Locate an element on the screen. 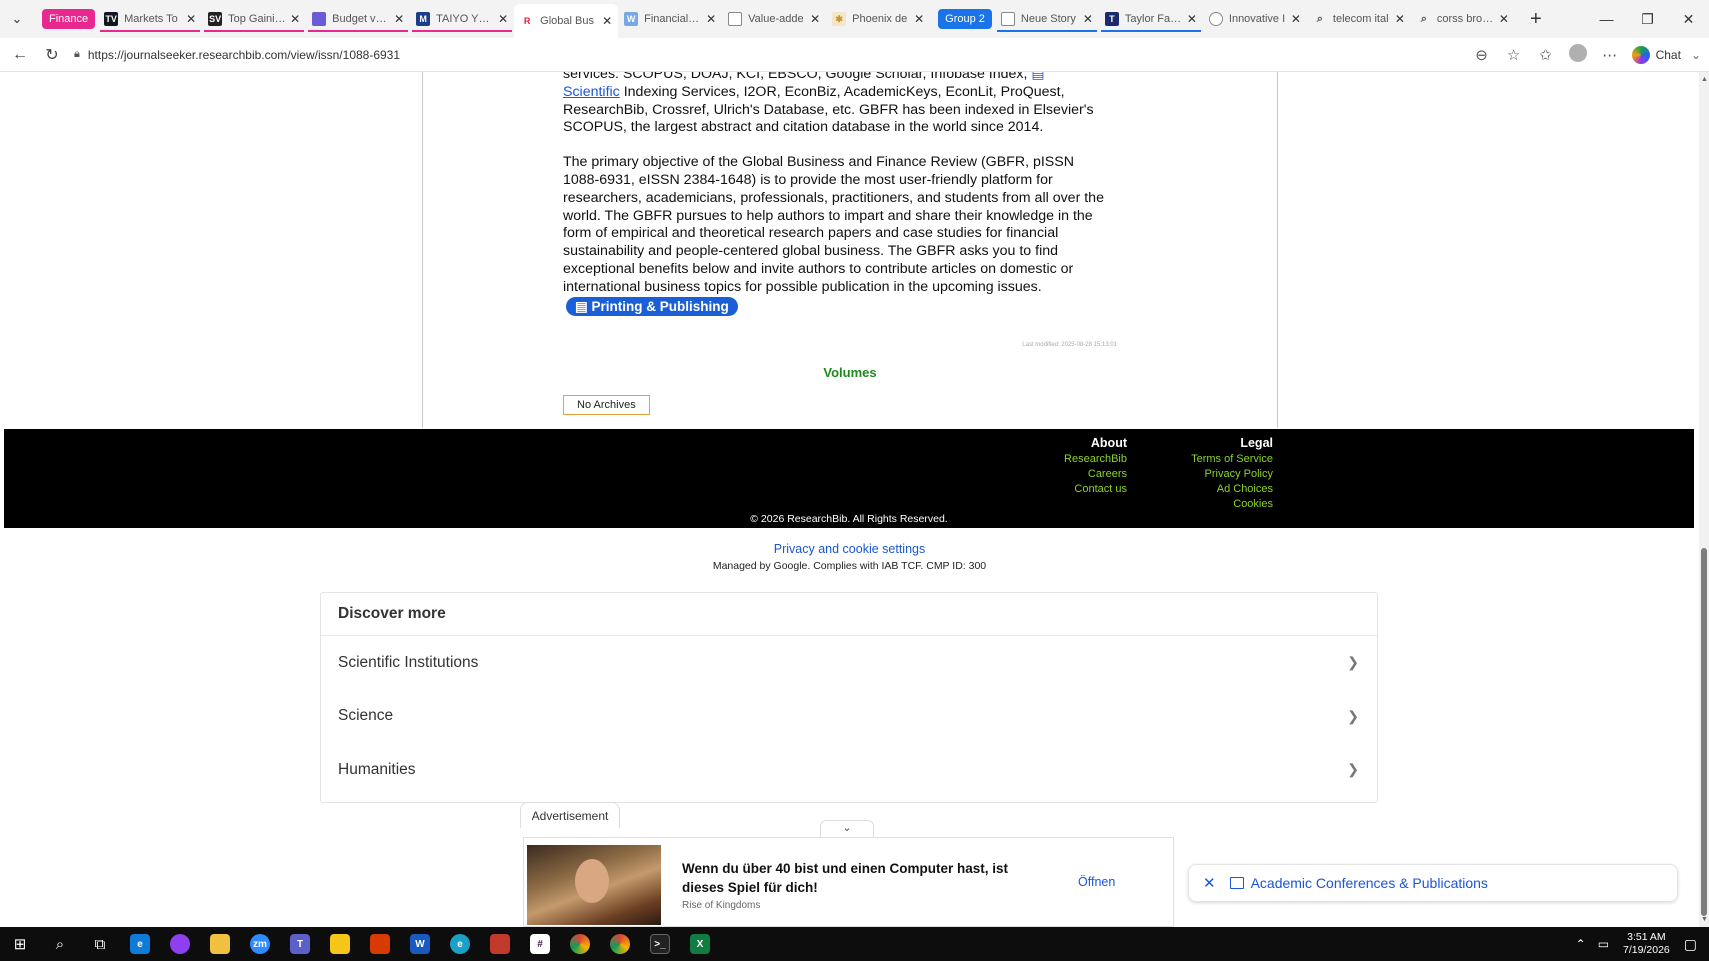 Image resolution: width=1709 pixels, height=961 pixels. footer-link-cookies: Cookies is located at coordinates (1232, 504).